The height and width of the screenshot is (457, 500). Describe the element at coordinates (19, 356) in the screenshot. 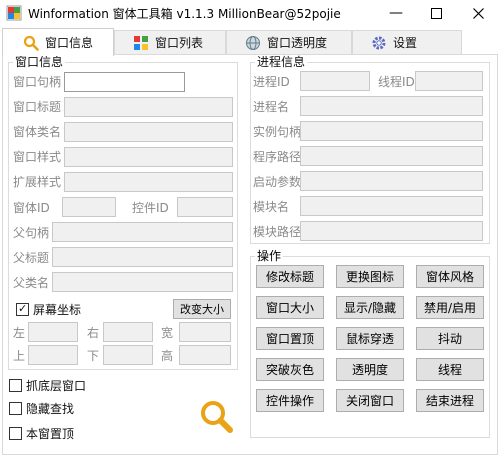

I see `top-label: 上` at that location.